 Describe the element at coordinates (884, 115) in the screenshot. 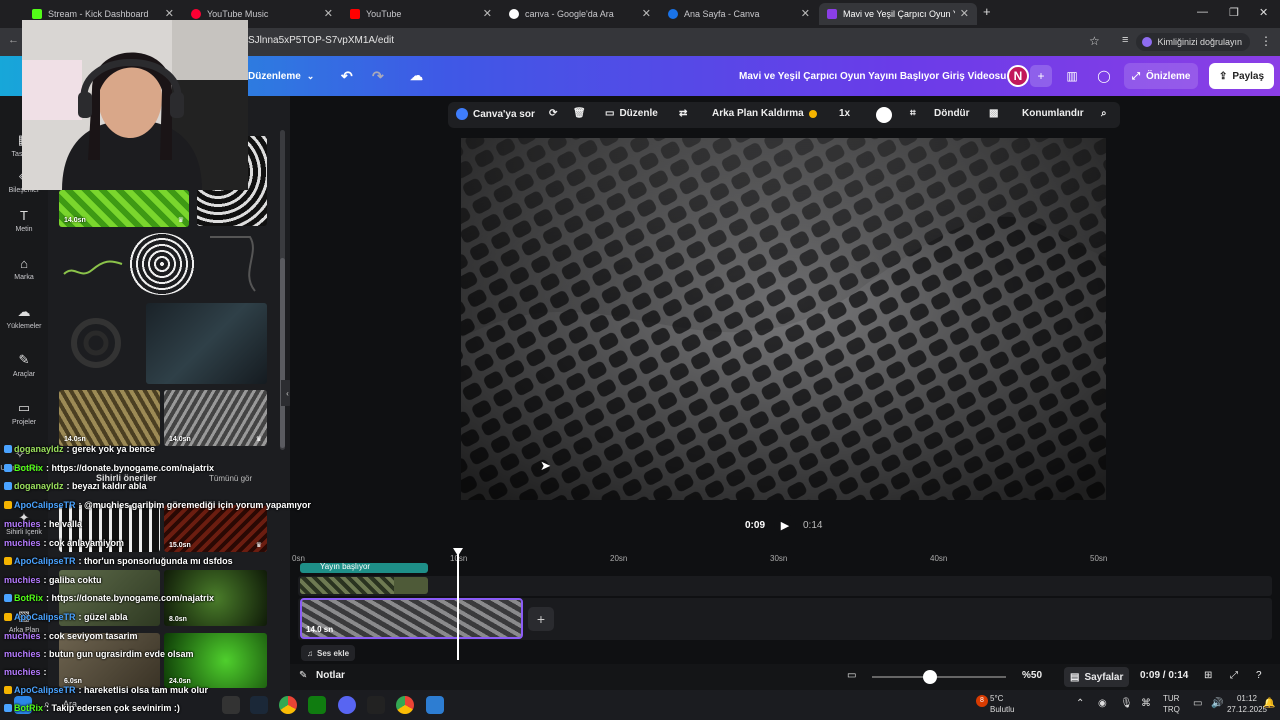

I see `color-swatch` at that location.